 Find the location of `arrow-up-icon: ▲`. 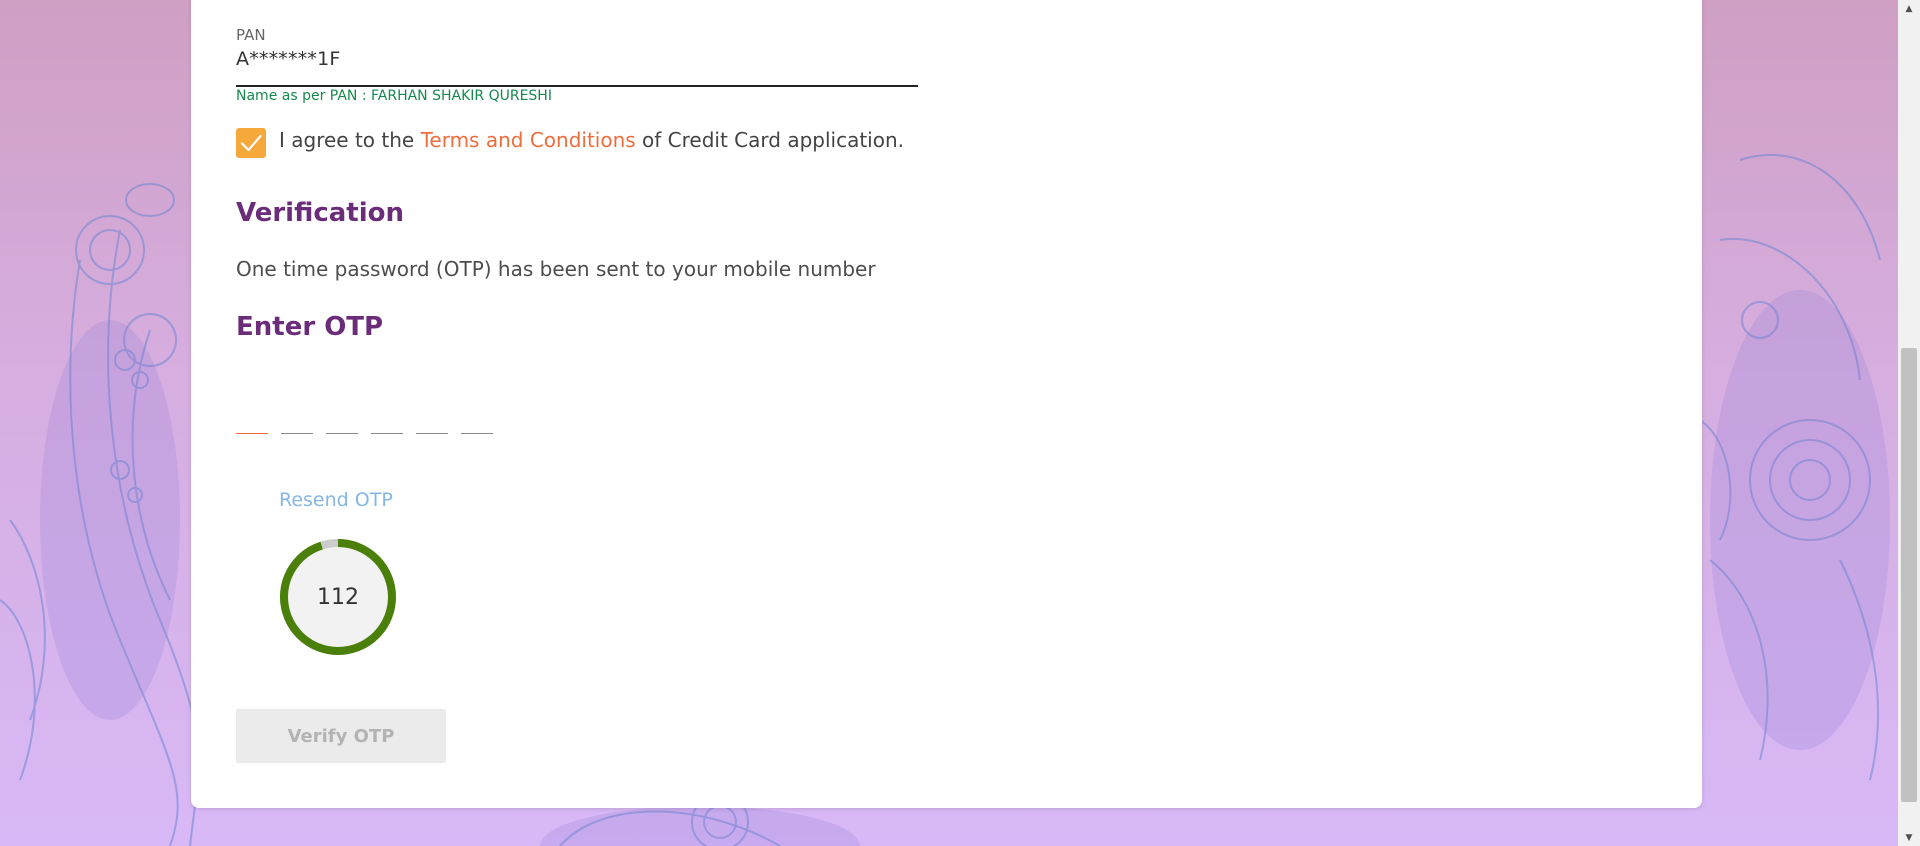

arrow-up-icon: ▲ is located at coordinates (1909, 8).